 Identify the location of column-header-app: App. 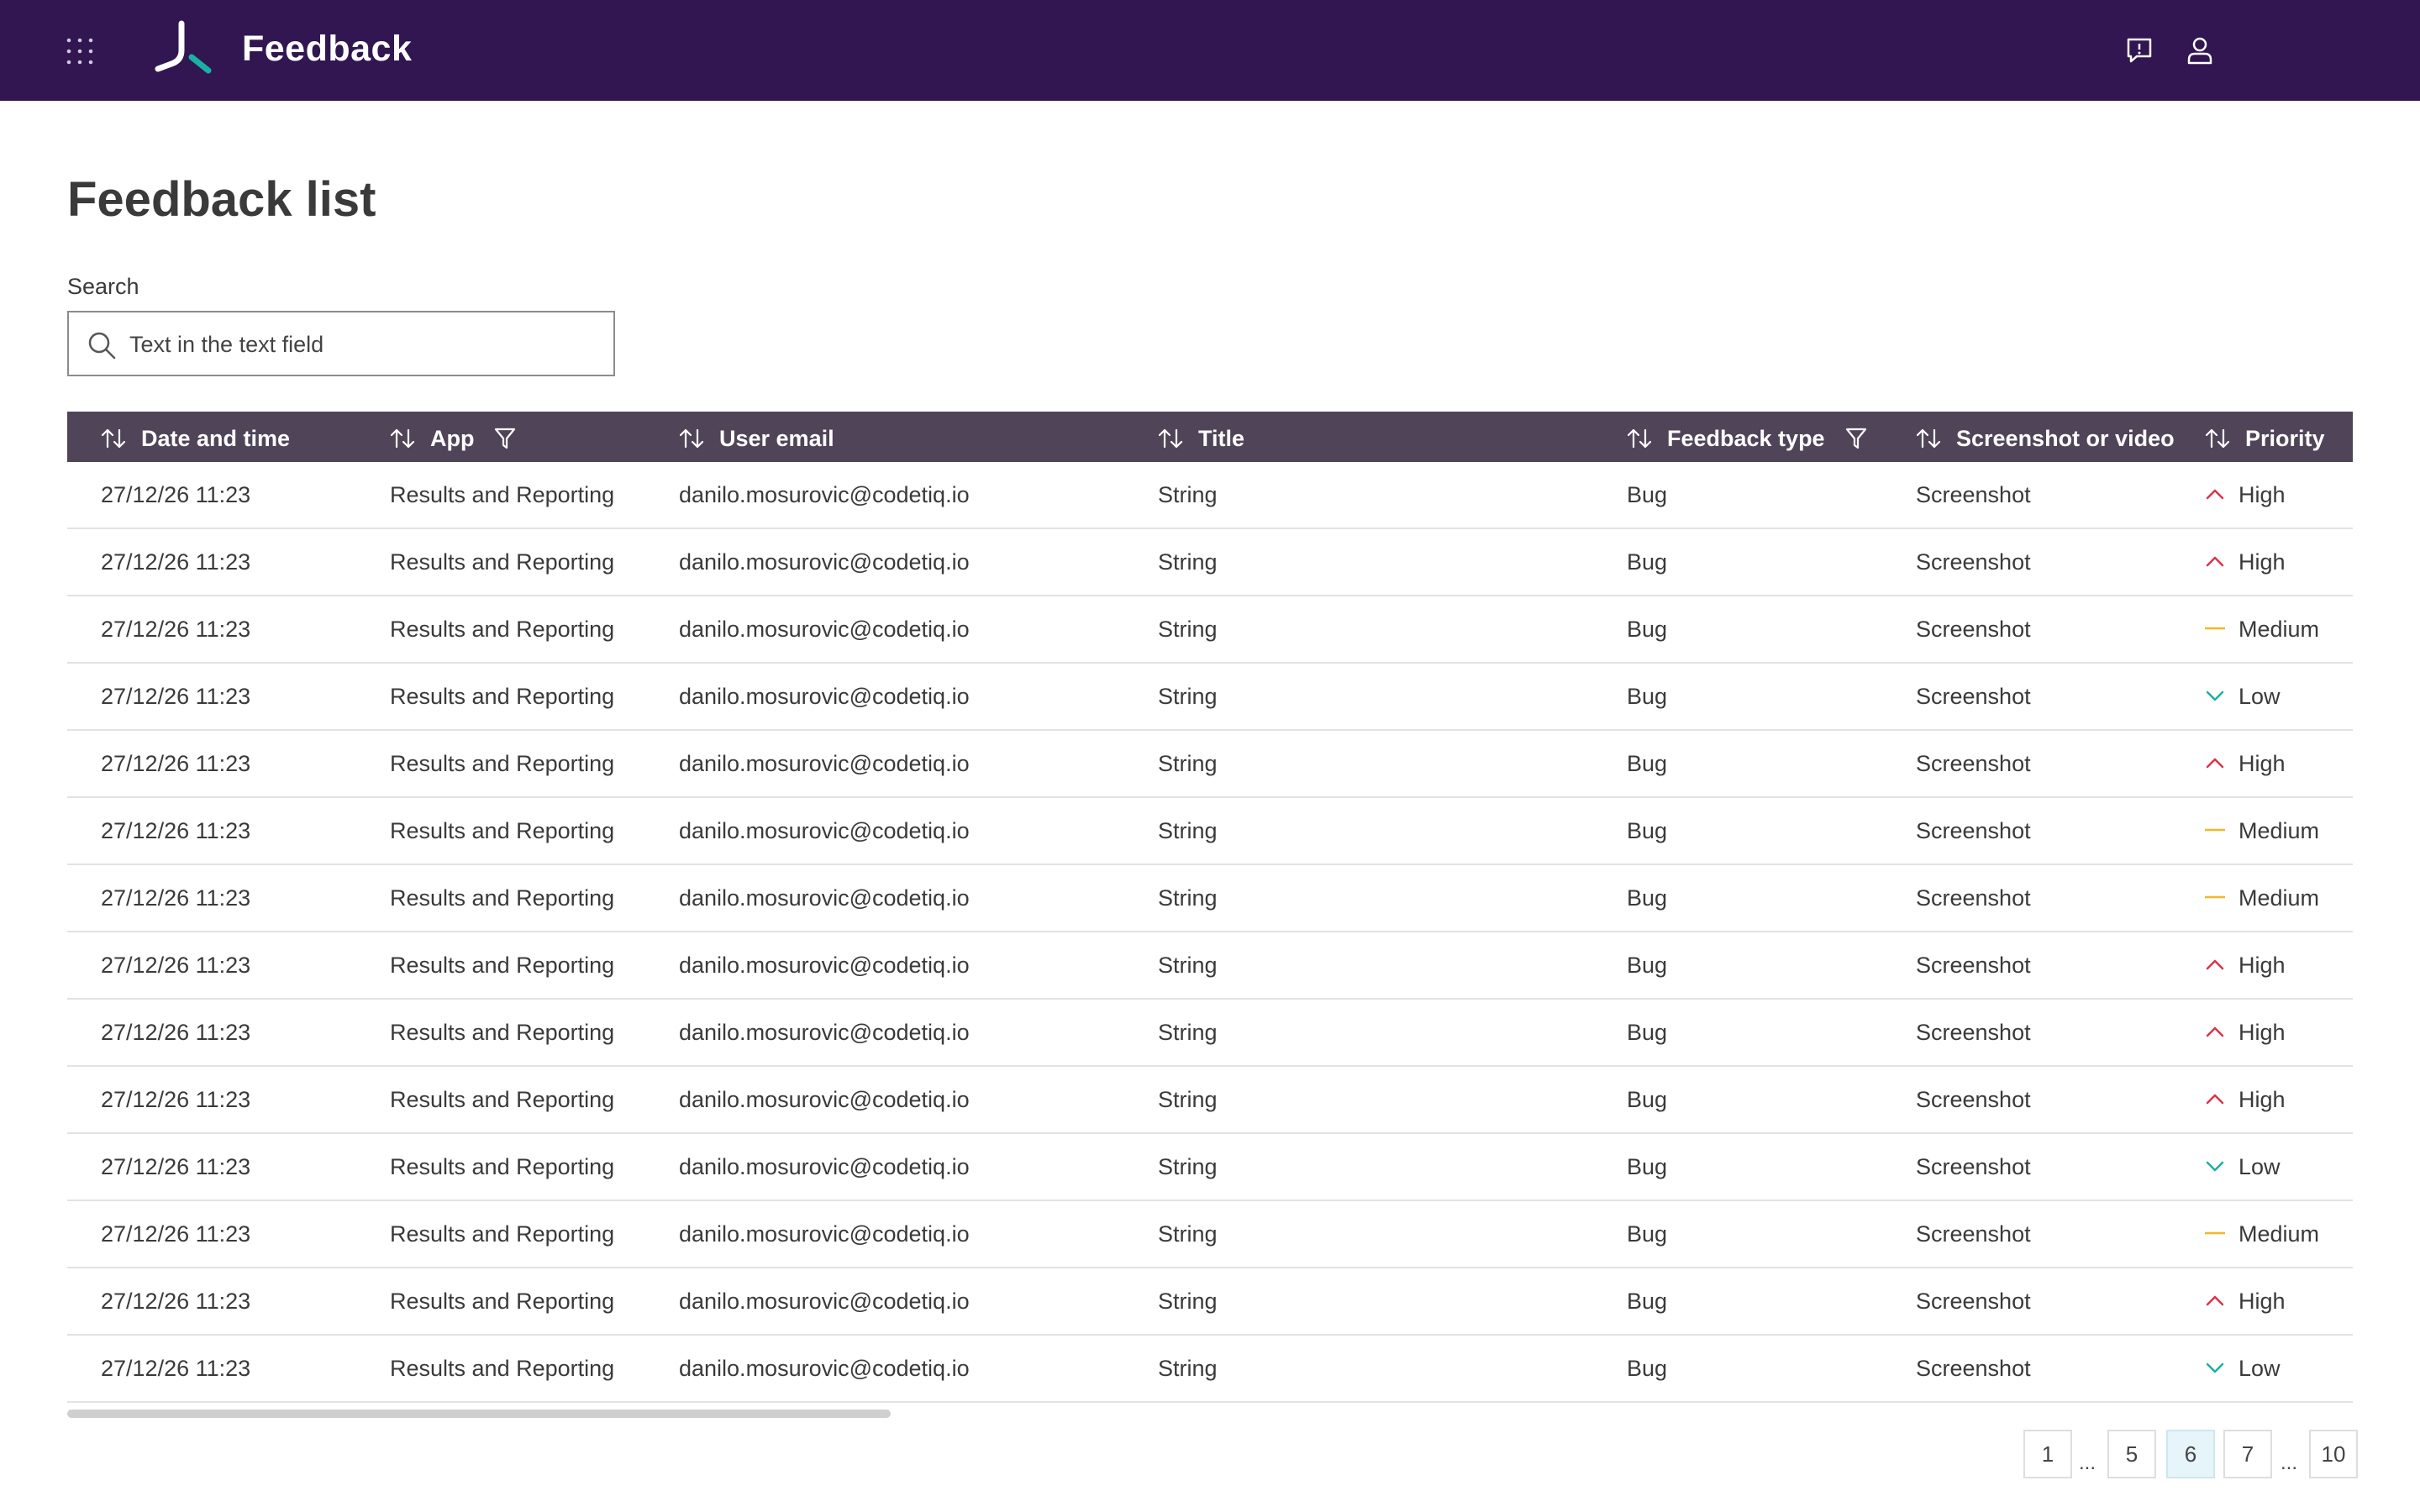
(453, 437).